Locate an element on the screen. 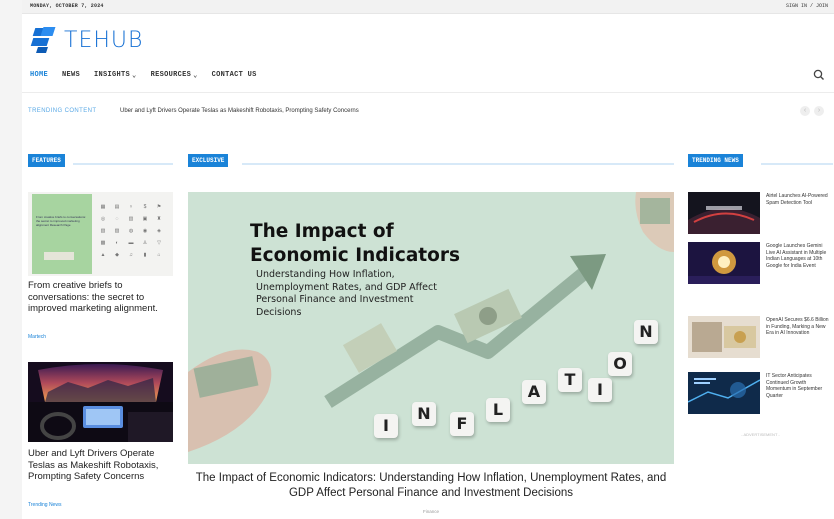 This screenshot has width=834, height=519. hero-heading: The Impact of Economic Indicators is located at coordinates (355, 243).